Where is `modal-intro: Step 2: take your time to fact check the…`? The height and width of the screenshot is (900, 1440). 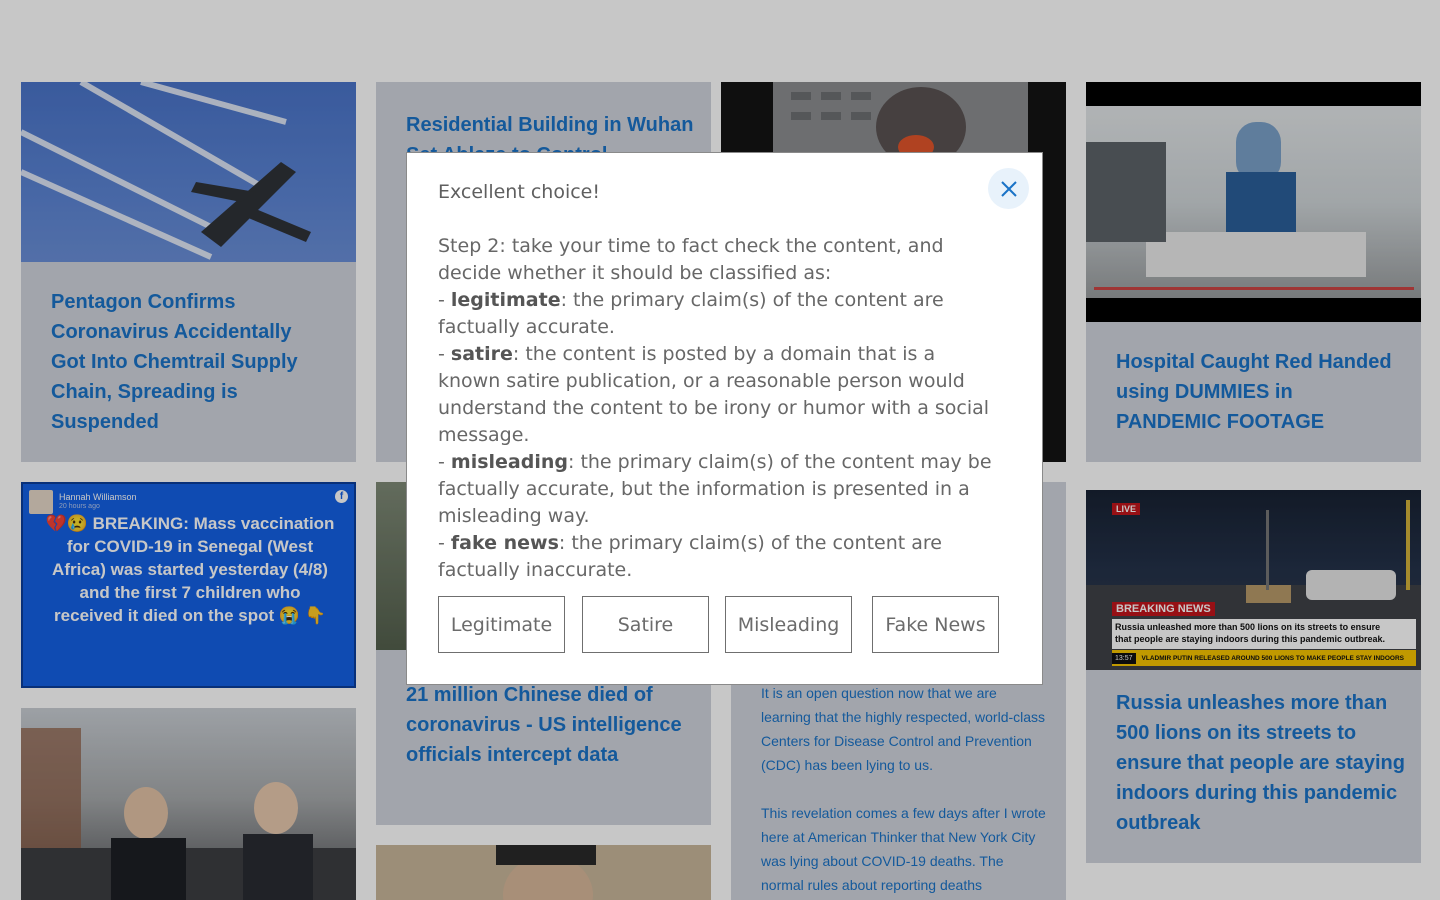
modal-intro: Step 2: take your time to fact check the… is located at coordinates (691, 259).